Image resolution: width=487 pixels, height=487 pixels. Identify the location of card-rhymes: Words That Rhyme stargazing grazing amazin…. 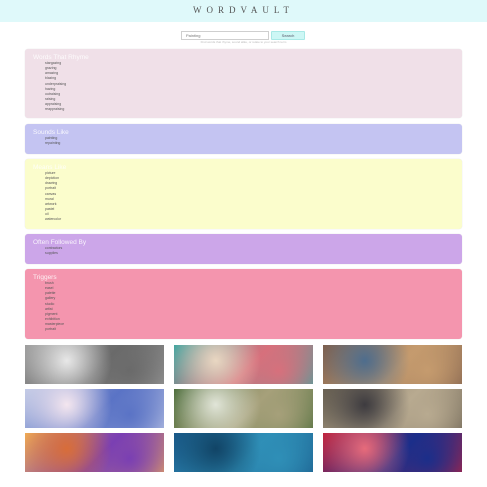
(243, 83).